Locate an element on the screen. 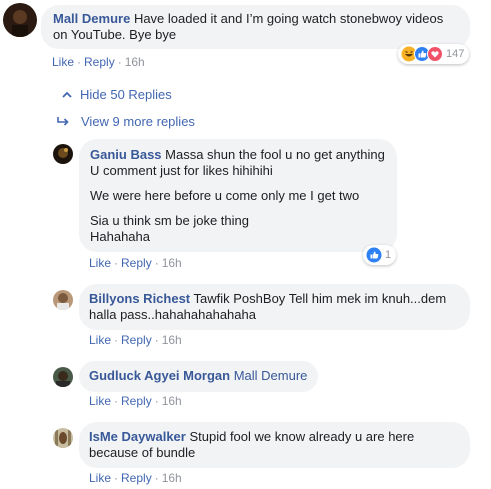 This screenshot has width=491, height=489. avatar-ganiu-bass is located at coordinates (63, 154).